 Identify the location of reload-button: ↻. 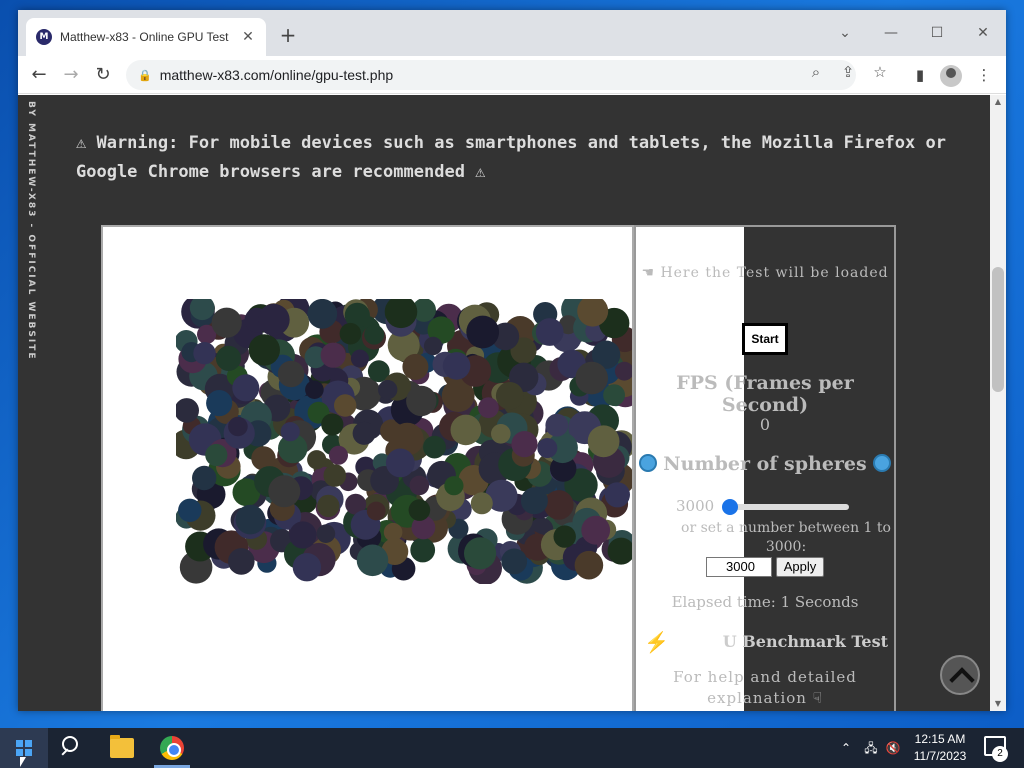
(103, 75).